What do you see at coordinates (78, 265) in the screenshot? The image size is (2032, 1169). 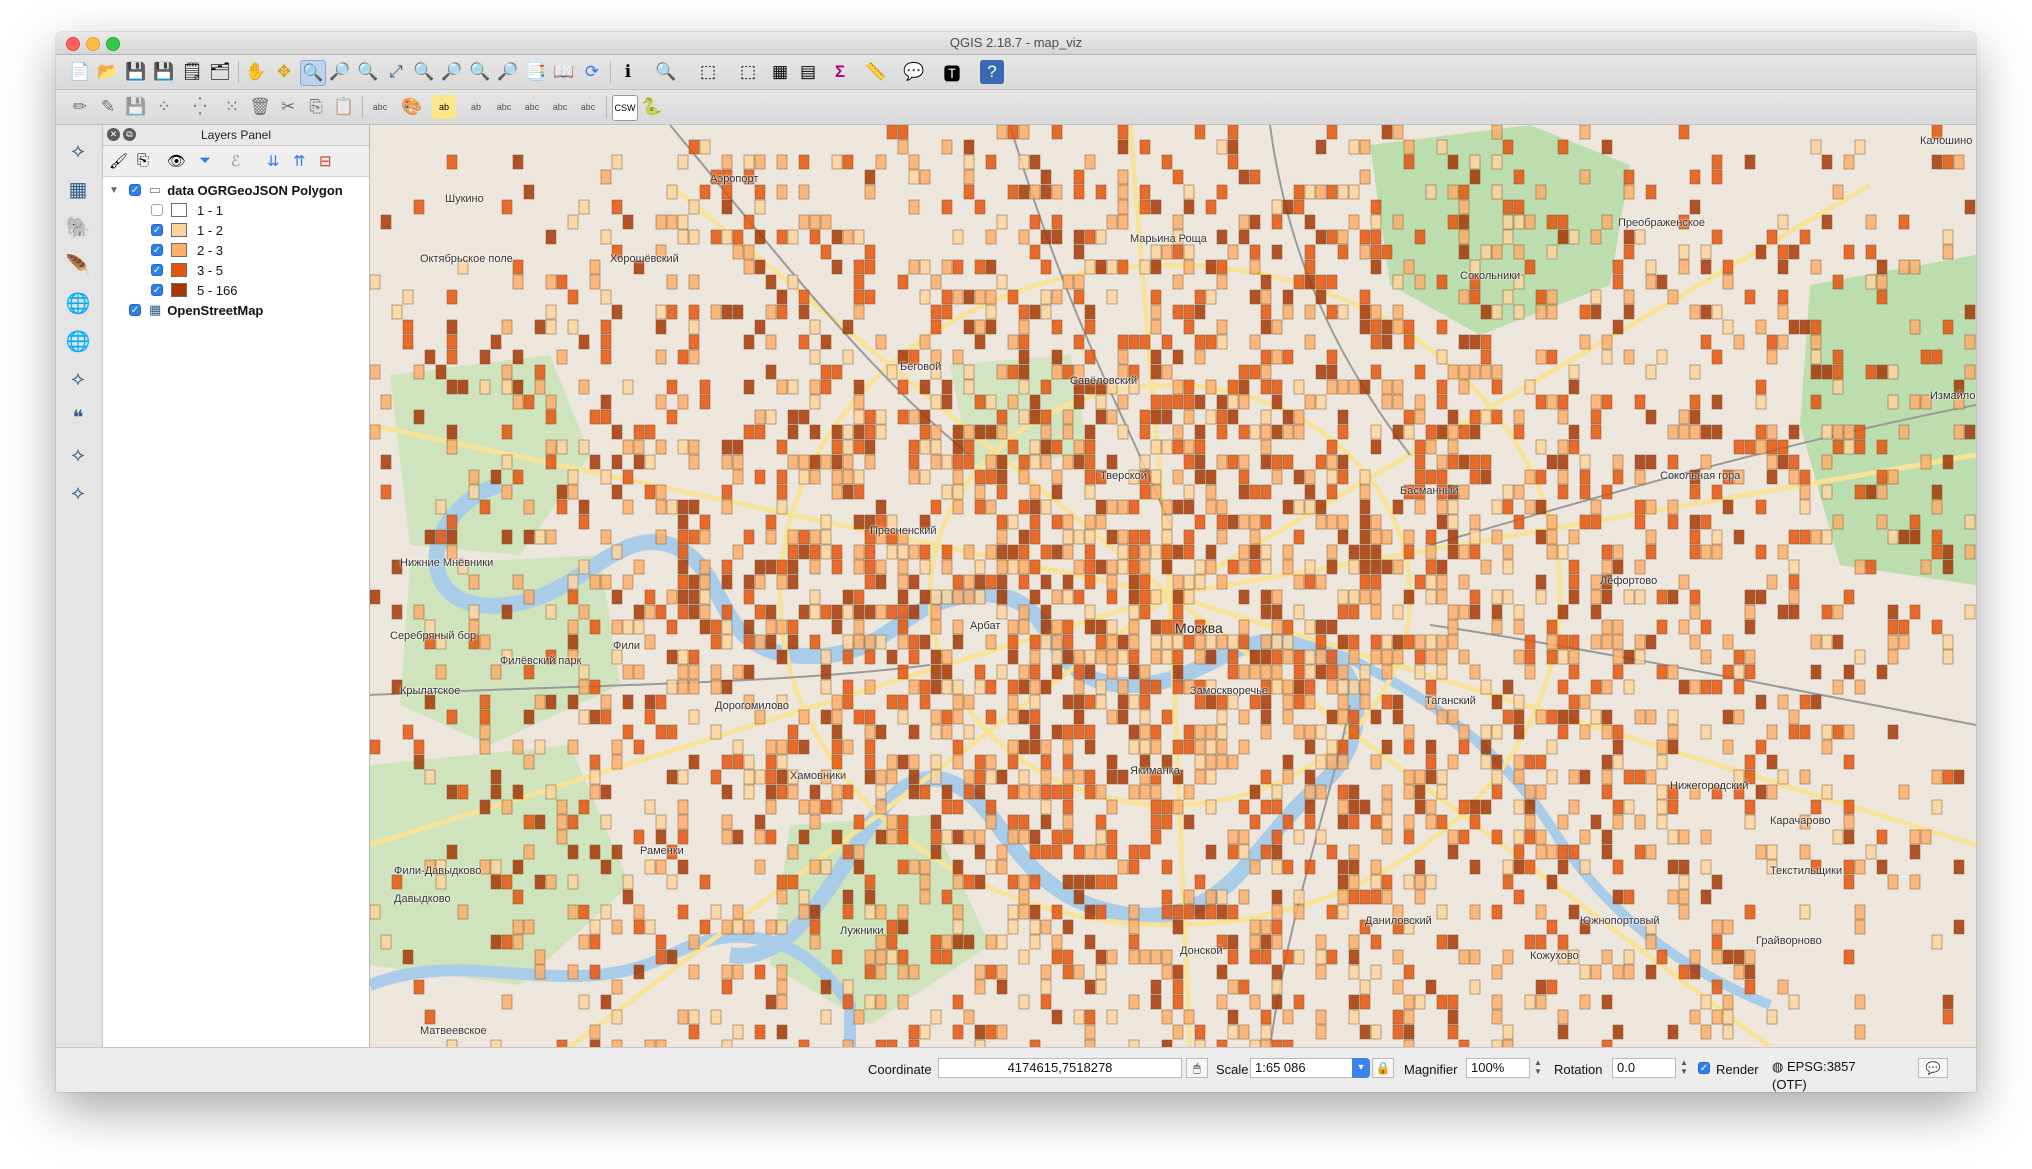 I see `add-spatialite-layer-icon: 🪶` at bounding box center [78, 265].